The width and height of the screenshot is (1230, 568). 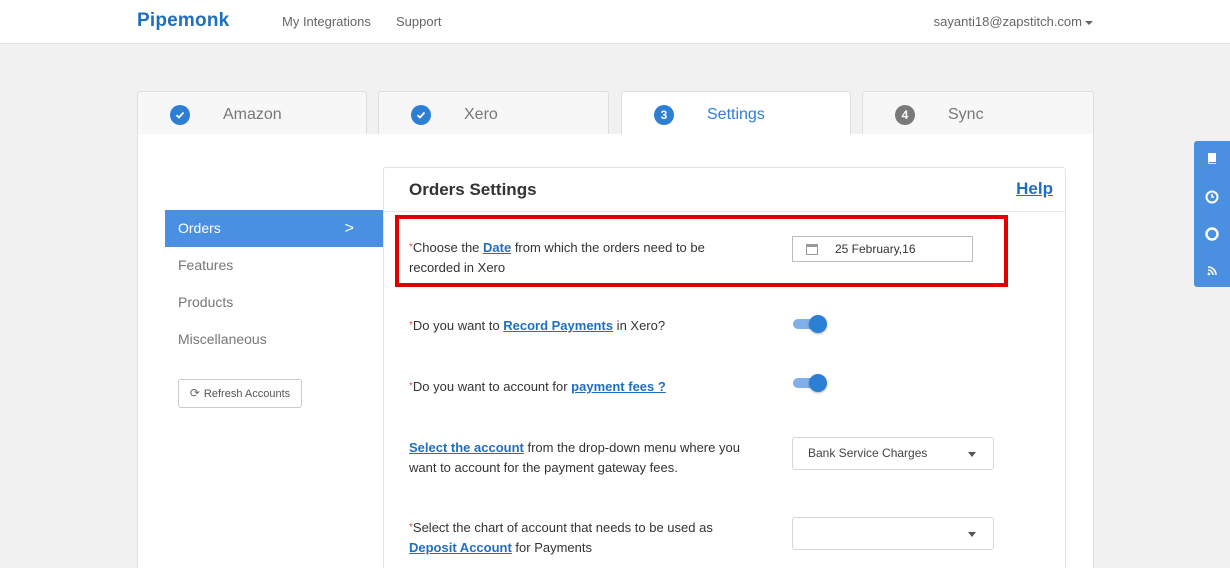 I want to click on book-icon, so click(x=1212, y=159).